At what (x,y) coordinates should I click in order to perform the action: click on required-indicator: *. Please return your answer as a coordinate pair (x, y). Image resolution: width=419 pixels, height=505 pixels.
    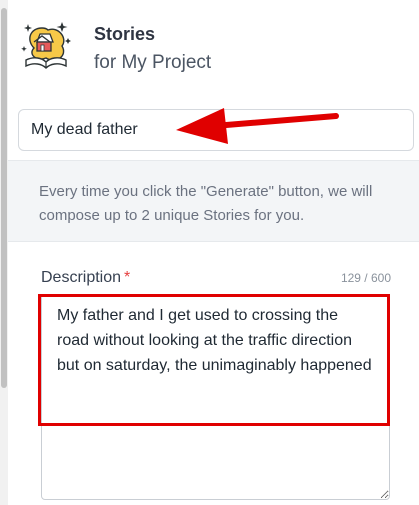
    Looking at the image, I should click on (127, 277).